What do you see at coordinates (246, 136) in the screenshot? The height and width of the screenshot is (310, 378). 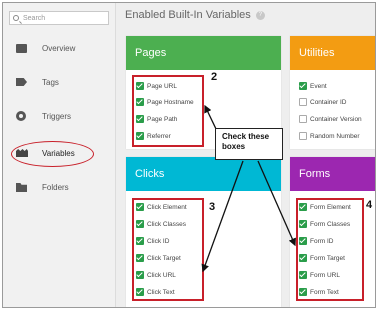 I see `callout-line-1: Check these` at bounding box center [246, 136].